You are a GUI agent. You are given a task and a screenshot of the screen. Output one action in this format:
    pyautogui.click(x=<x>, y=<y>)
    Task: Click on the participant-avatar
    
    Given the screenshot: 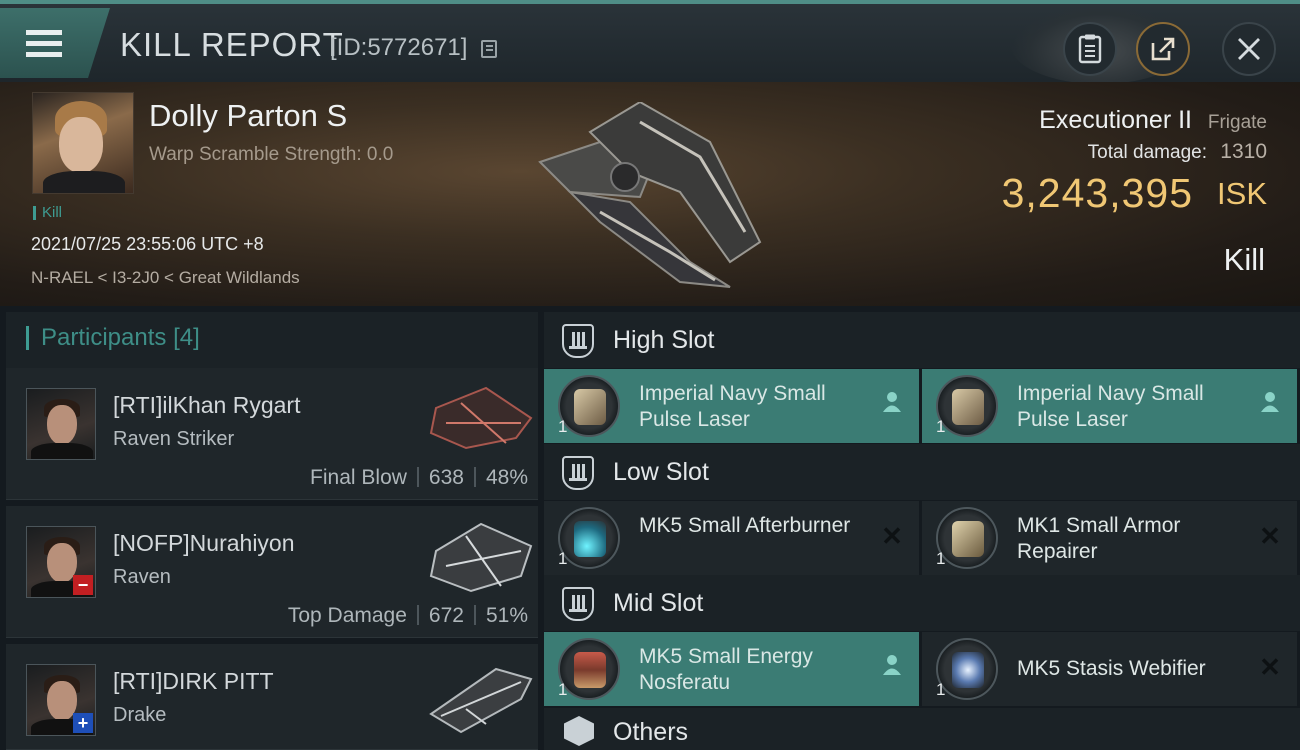 What is the action you would take?
    pyautogui.click(x=61, y=424)
    